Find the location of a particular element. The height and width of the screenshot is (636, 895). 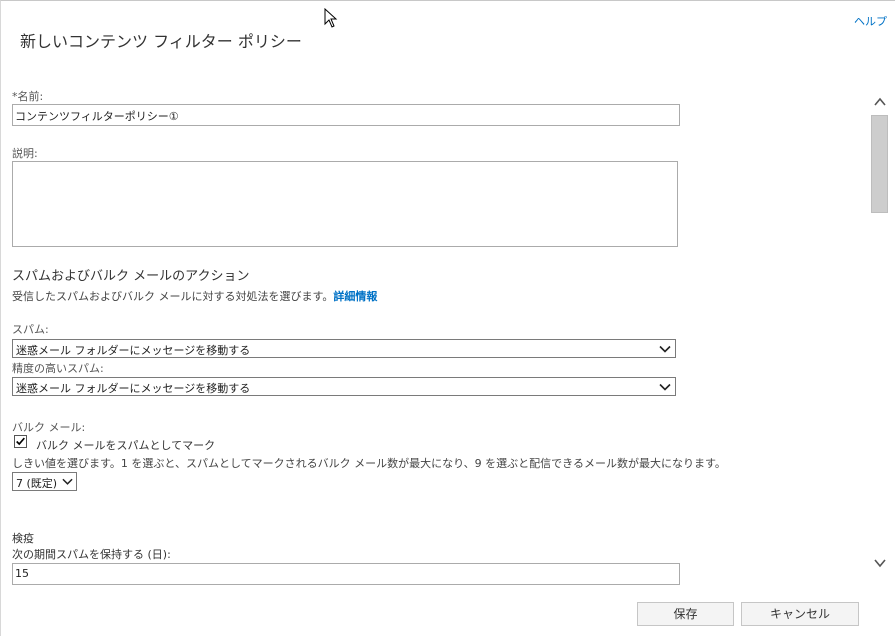

retention-days-input: 15 is located at coordinates (346, 574).